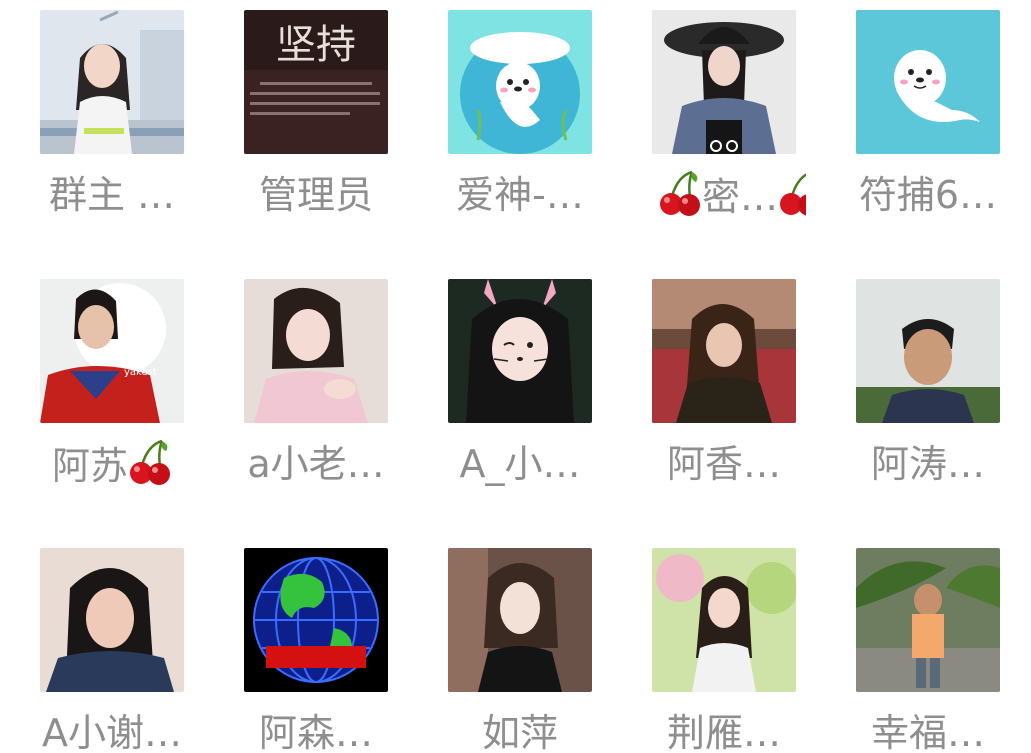 The image size is (1031, 753). I want to click on member-item: 坚持 管理员, so click(339, 125).